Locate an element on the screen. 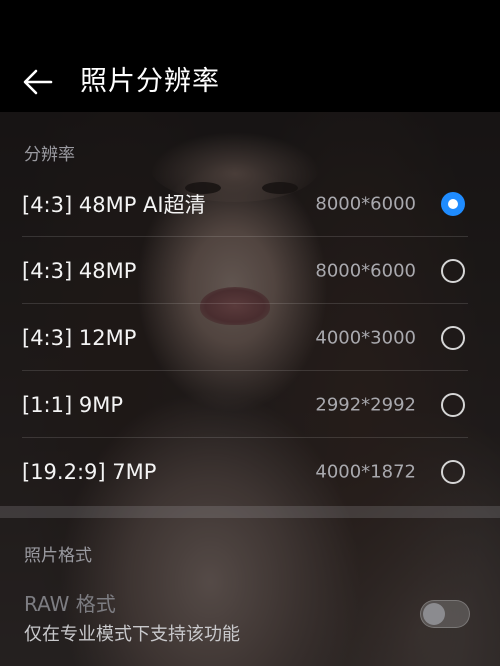 This screenshot has width=500, height=666. arrow-left-icon is located at coordinates (38, 82).